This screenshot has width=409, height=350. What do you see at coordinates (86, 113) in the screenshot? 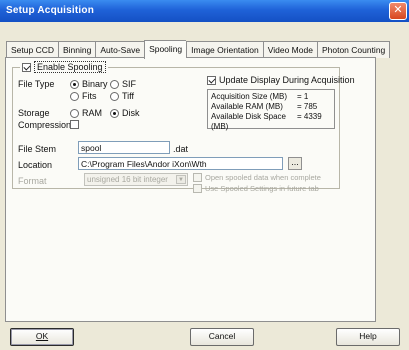
I see `storage-ram: RAM` at bounding box center [86, 113].